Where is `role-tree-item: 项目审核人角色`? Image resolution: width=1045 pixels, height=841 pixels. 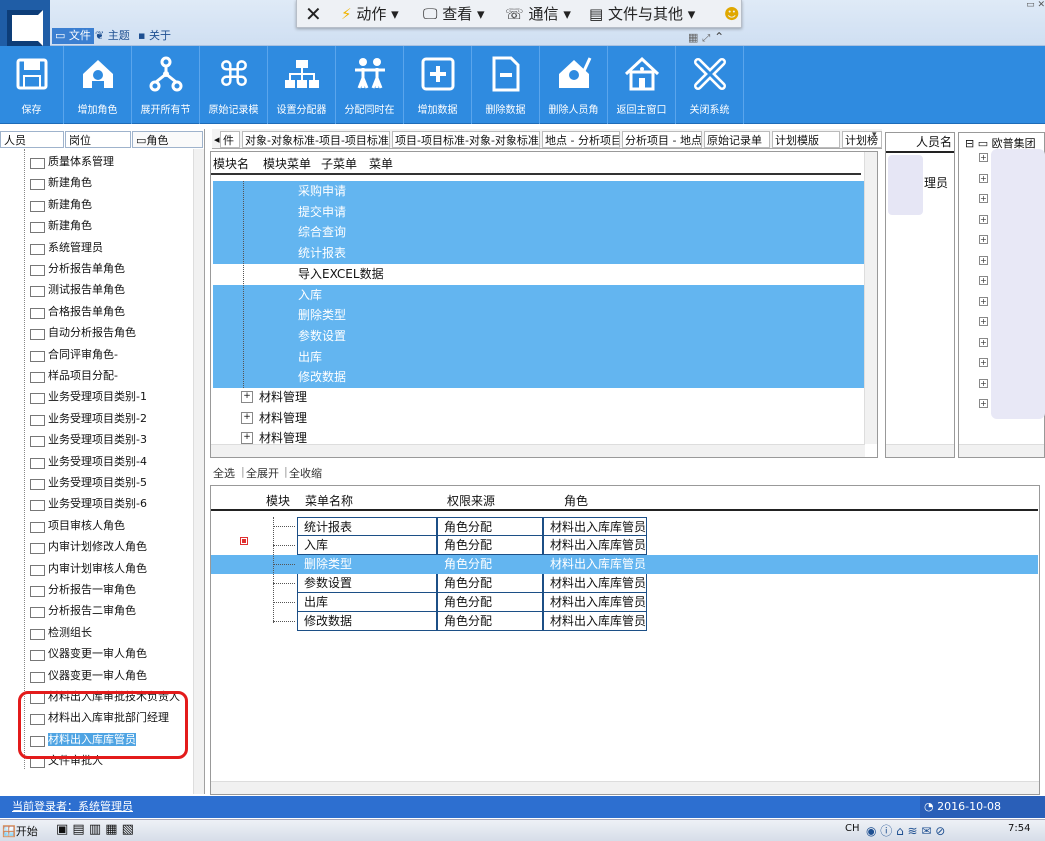 role-tree-item: 项目审核人角色 is located at coordinates (77, 526).